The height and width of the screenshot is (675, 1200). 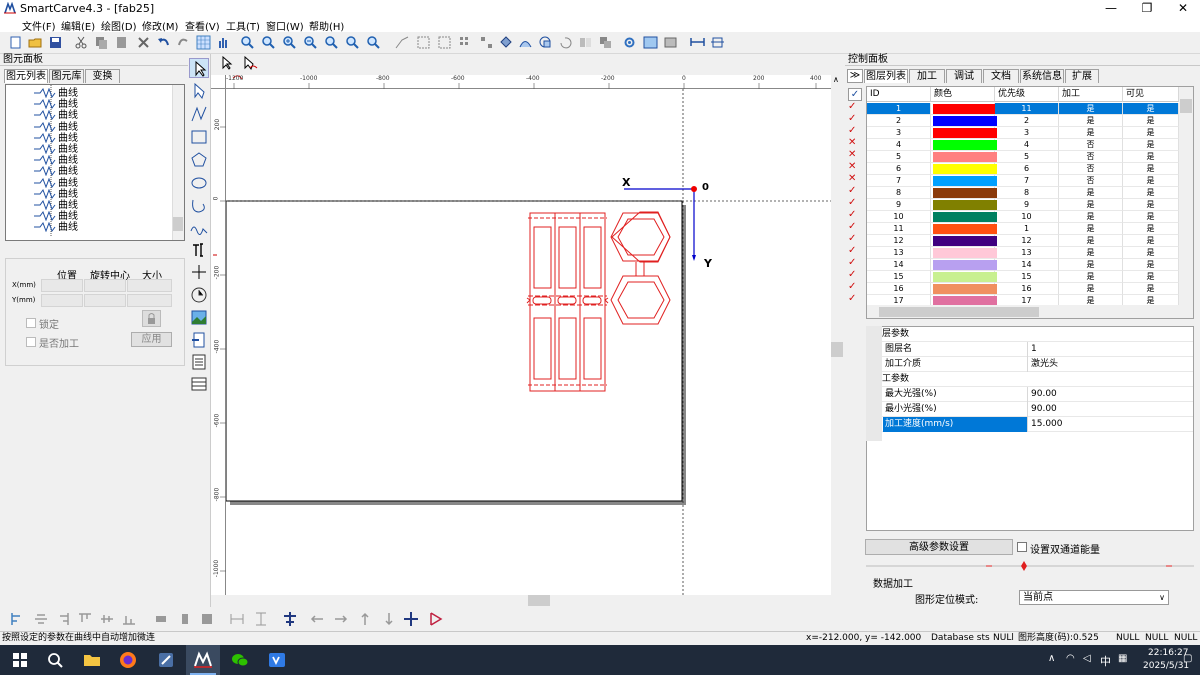 I want to click on paste-icon, so click(x=121, y=42).